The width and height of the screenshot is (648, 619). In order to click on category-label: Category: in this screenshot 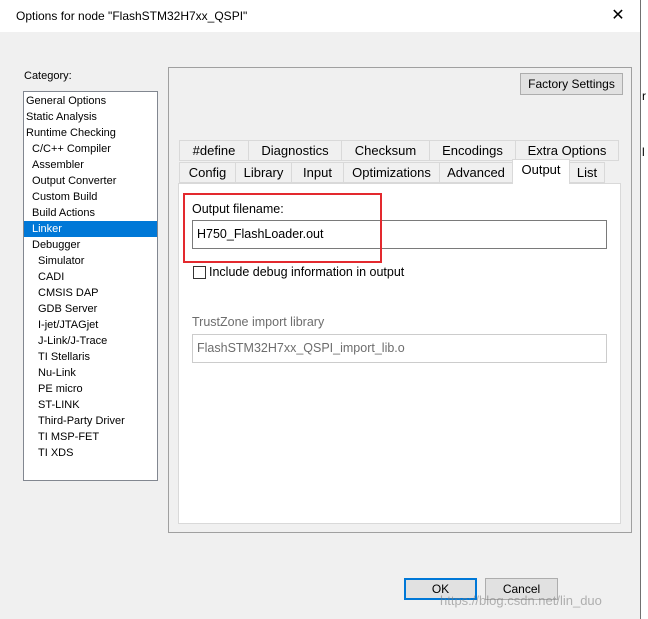, I will do `click(48, 76)`.